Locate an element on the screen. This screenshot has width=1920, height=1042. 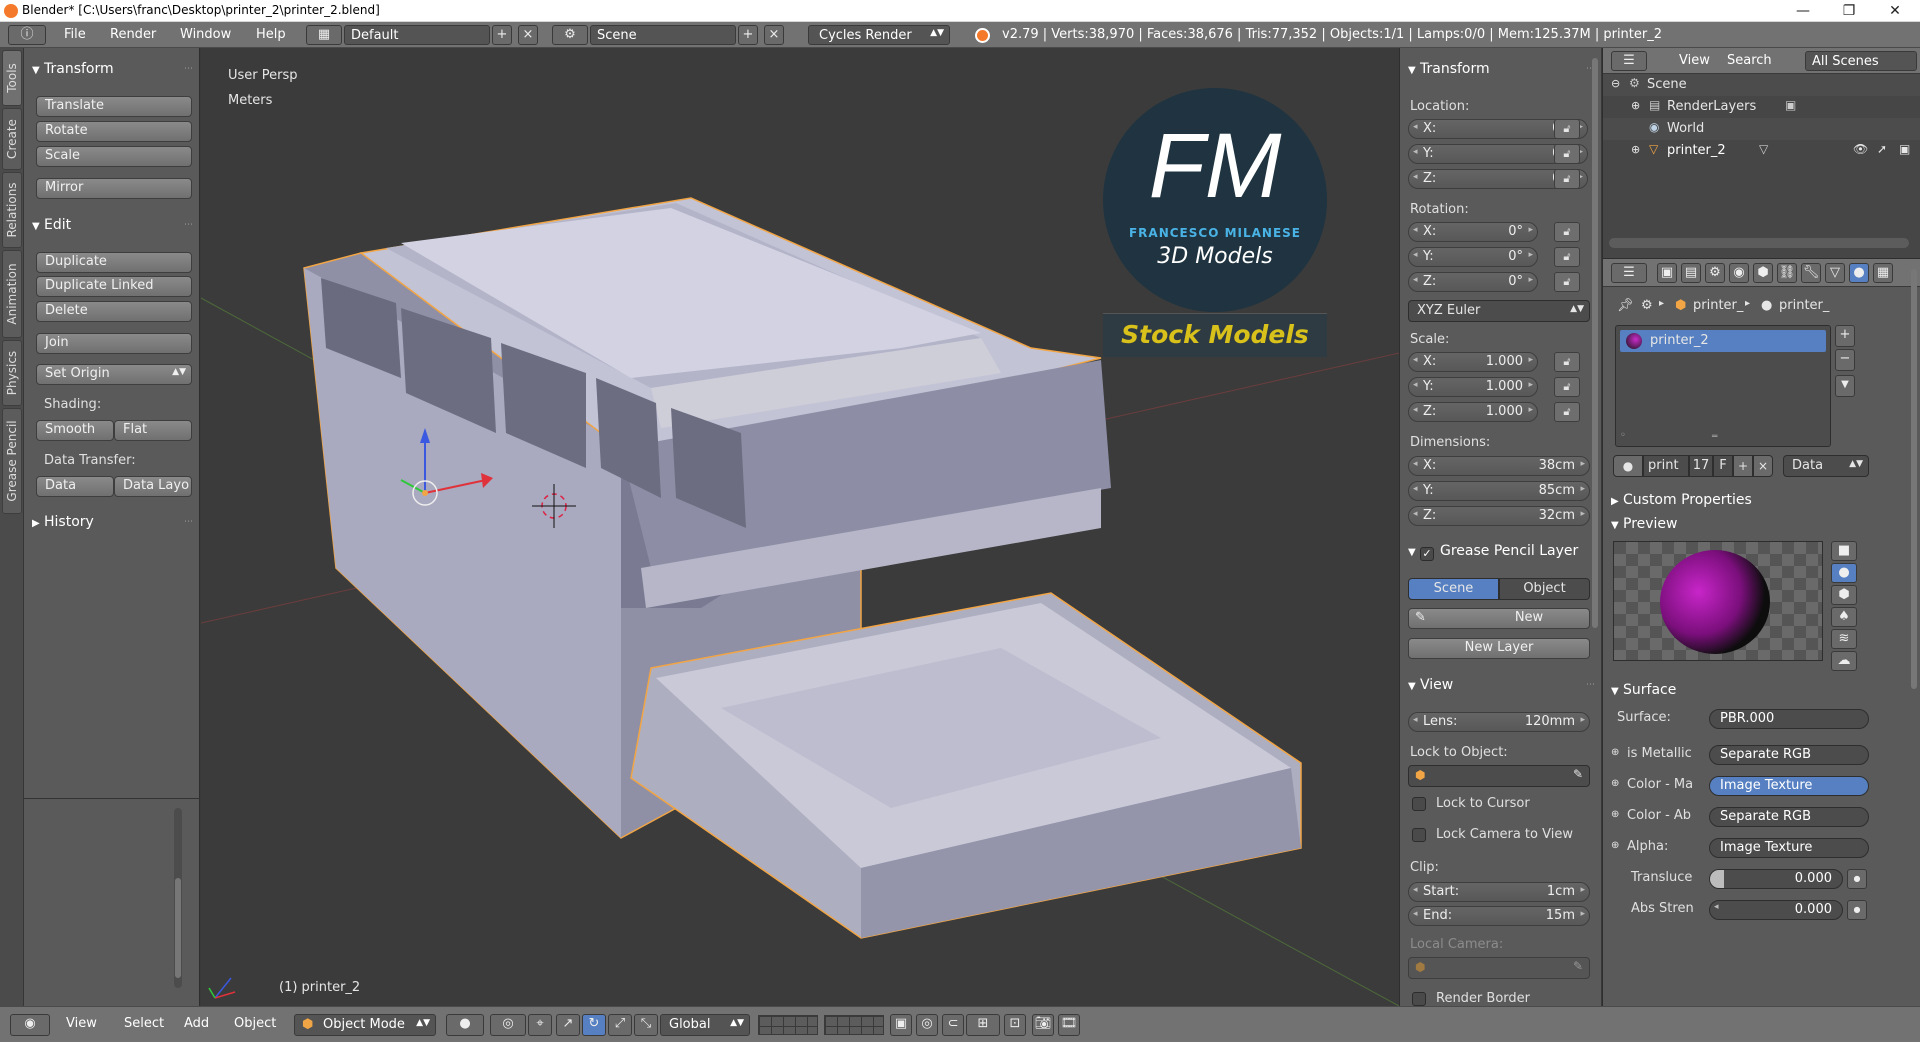
minimize-icon: — is located at coordinates (1803, 11).